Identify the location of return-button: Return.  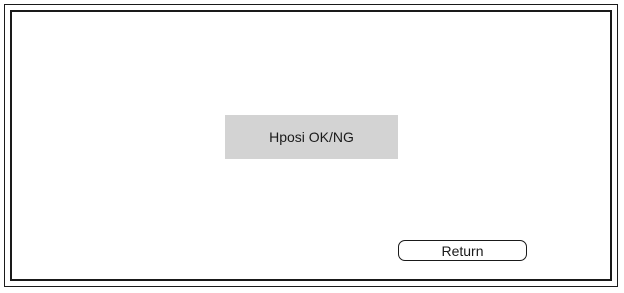
(462, 250).